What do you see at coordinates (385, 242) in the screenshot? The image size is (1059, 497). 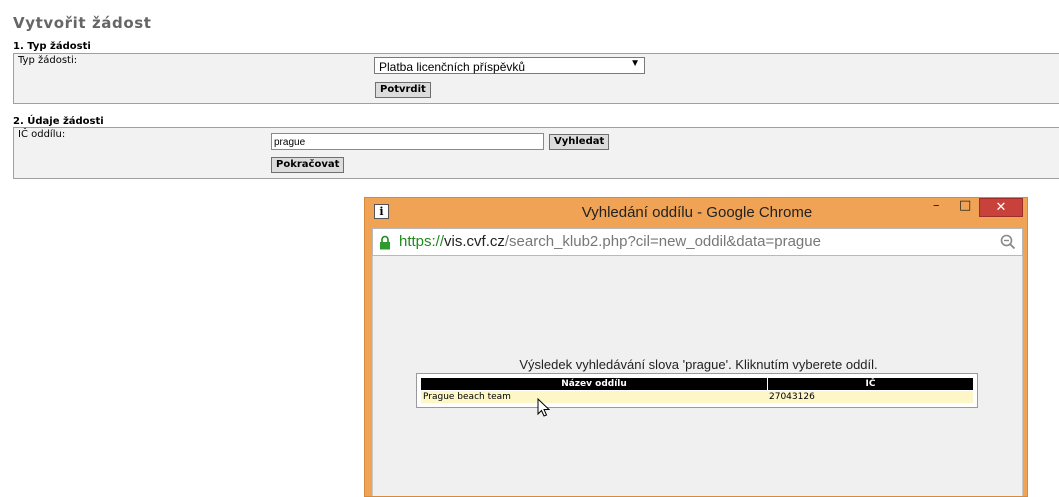 I see `lock-icon` at bounding box center [385, 242].